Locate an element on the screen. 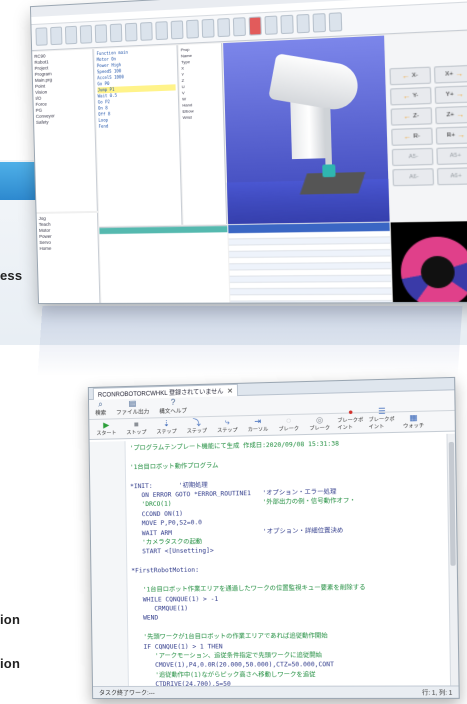  toolbar-item-label: ウォッチ is located at coordinates (414, 426).